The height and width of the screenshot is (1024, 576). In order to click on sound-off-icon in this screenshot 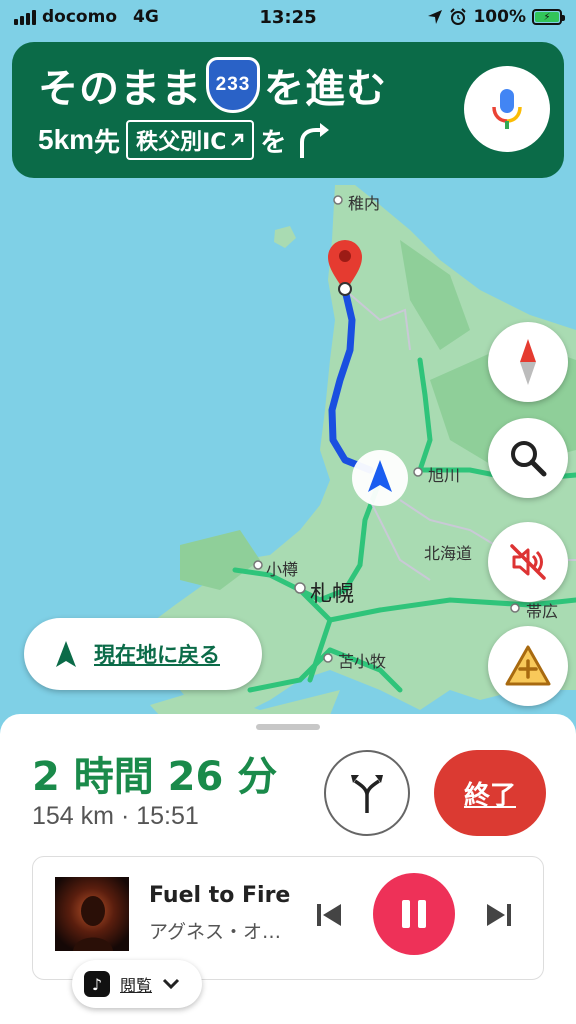, I will do `click(528, 562)`.